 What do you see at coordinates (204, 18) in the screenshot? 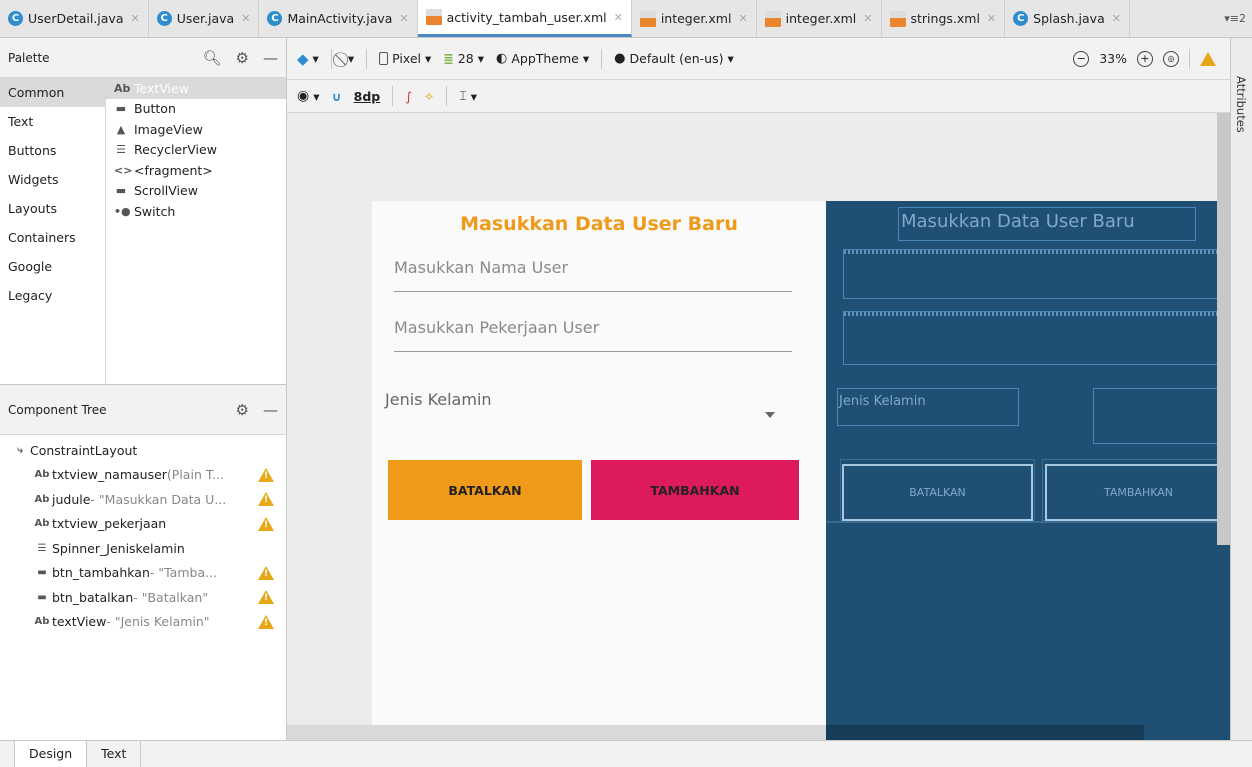
I see `editor-tab: C User.java ✕` at bounding box center [204, 18].